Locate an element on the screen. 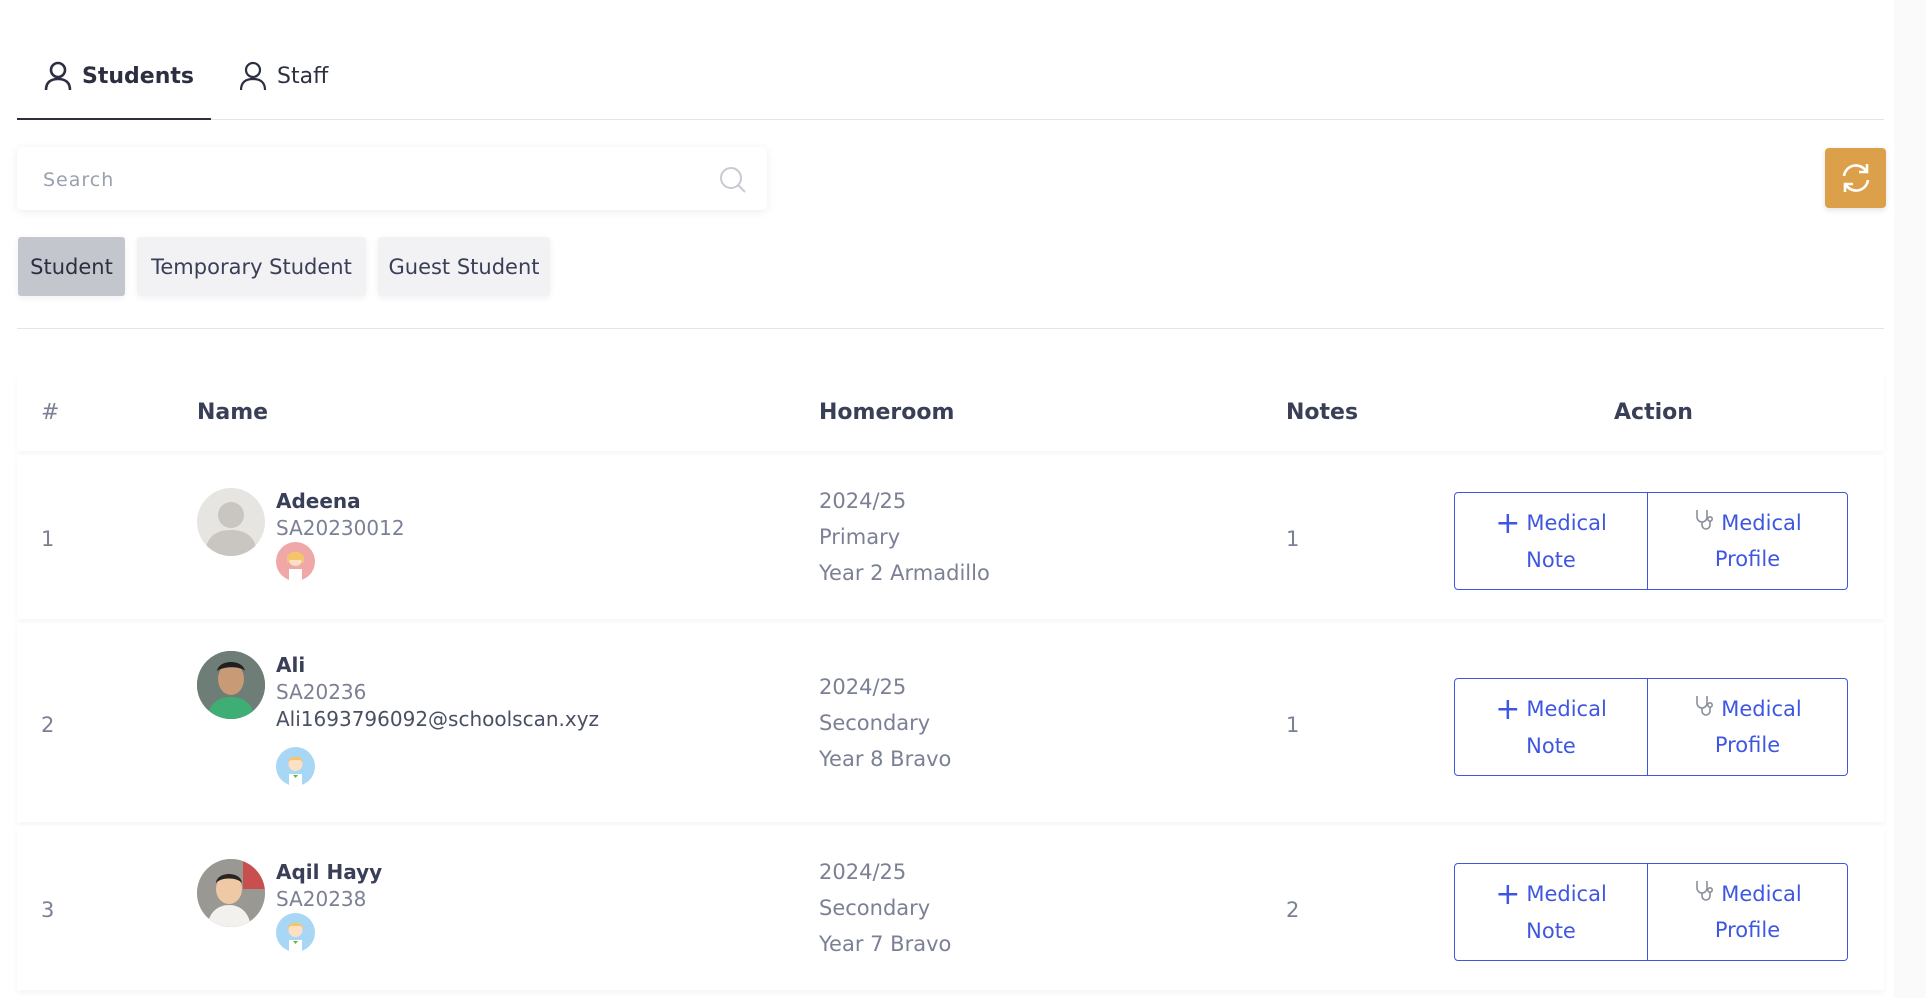  filter-temporary-student-label: Temporary Student is located at coordinates (251, 266).